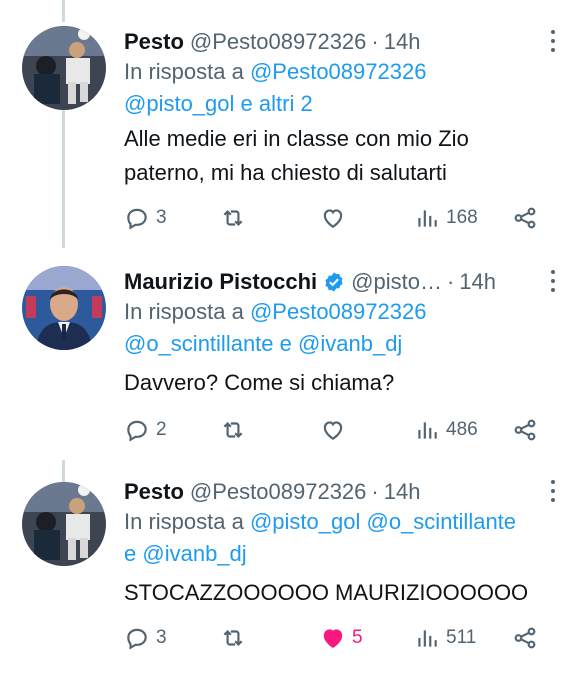 The width and height of the screenshot is (580, 680). I want to click on view-count: 486, so click(462, 429).